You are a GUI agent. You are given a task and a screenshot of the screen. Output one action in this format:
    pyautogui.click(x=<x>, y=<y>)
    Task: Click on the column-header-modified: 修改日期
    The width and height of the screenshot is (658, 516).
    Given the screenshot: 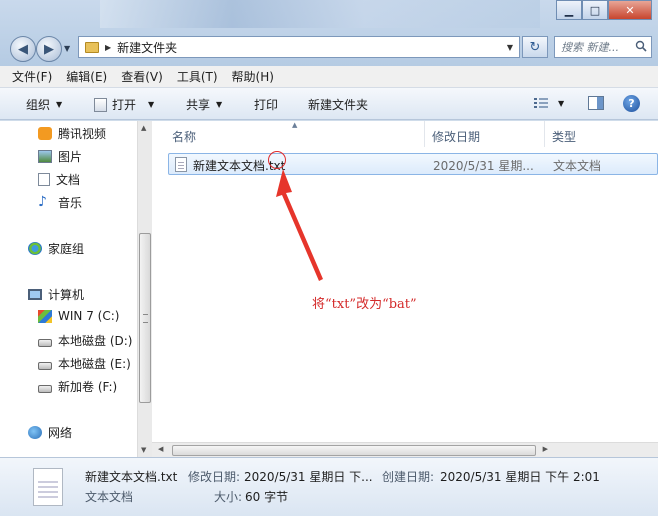 What is the action you would take?
    pyautogui.click(x=456, y=136)
    